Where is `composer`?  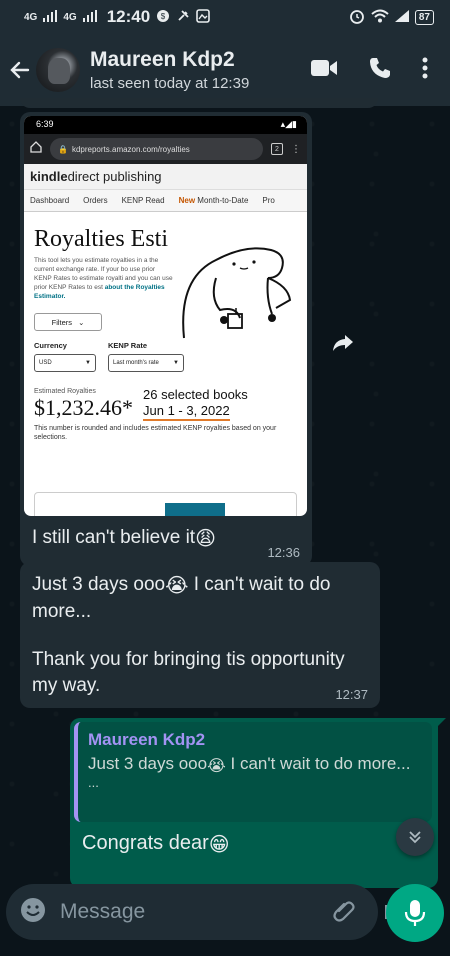
composer is located at coordinates (225, 918).